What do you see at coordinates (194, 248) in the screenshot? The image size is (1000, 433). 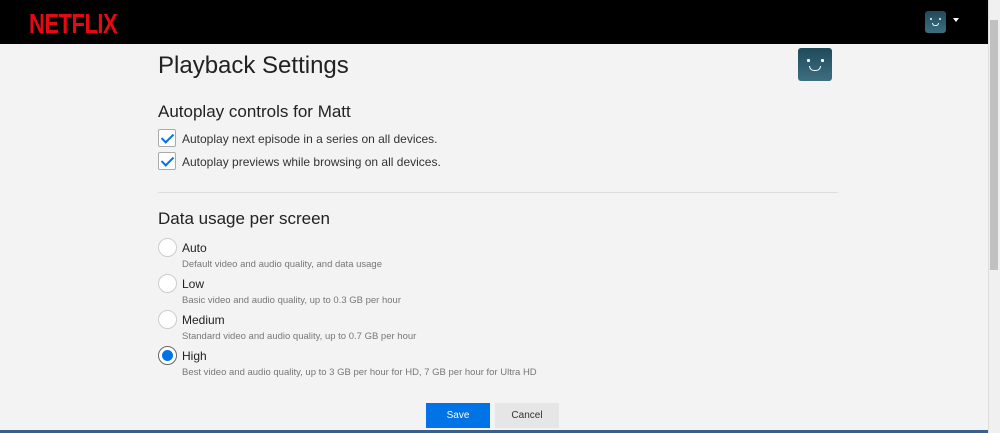 I see `radio-auto-label: Auto` at bounding box center [194, 248].